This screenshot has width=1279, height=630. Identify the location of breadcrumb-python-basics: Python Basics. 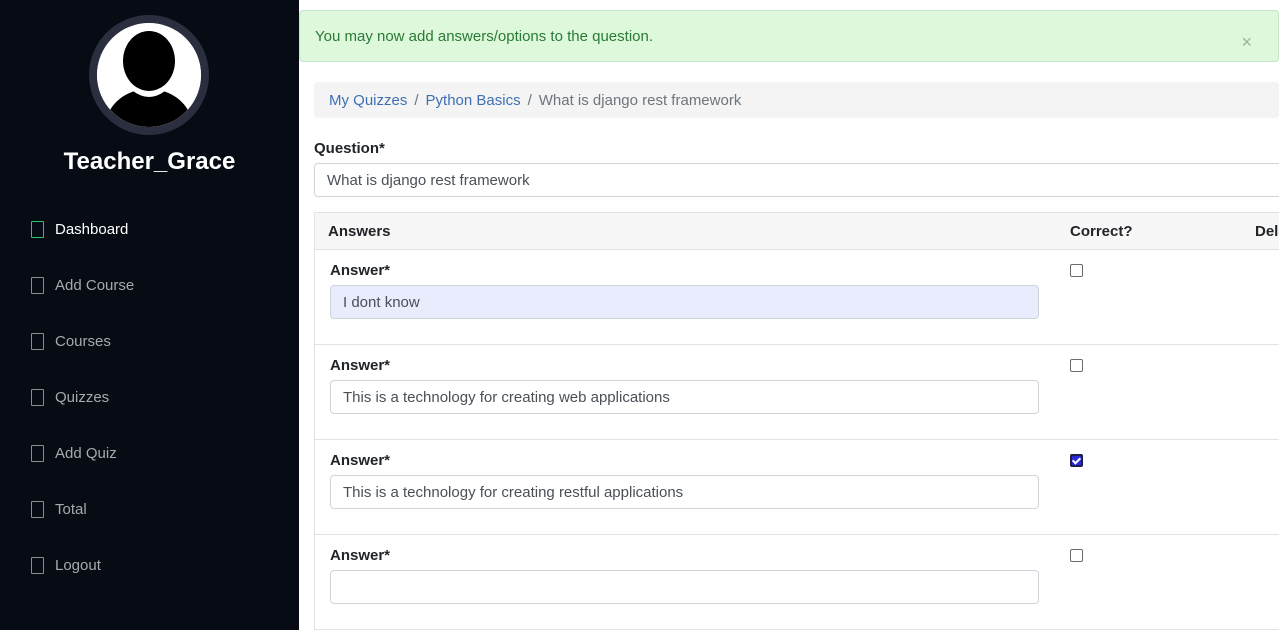
(473, 100).